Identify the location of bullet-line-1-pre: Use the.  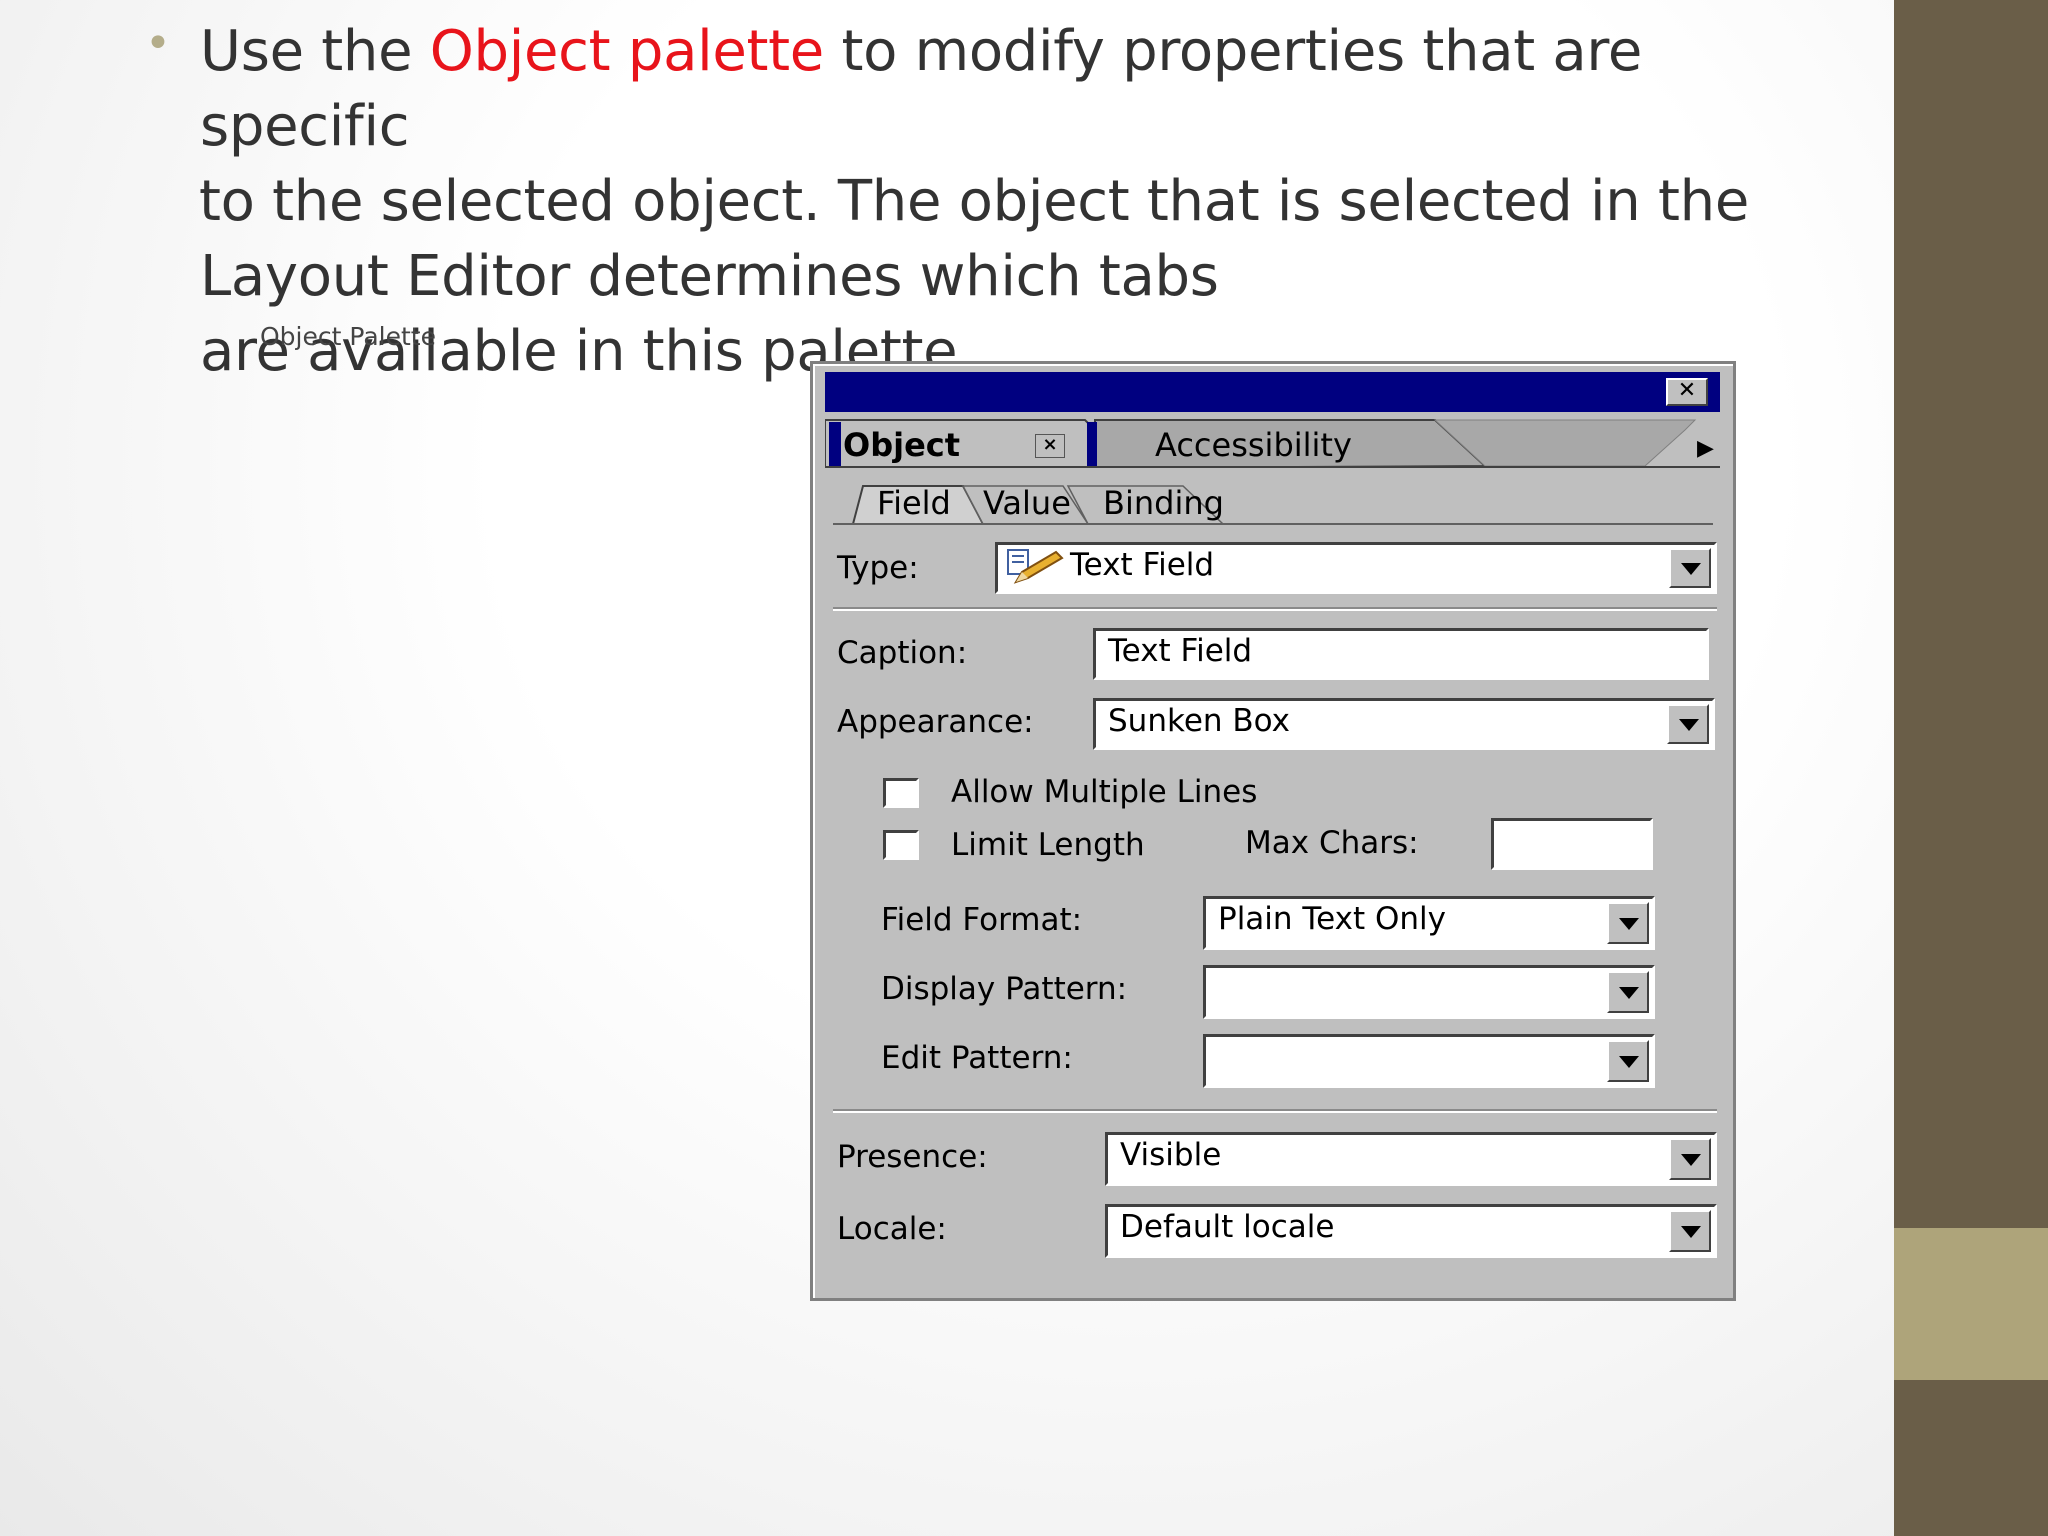
(315, 51).